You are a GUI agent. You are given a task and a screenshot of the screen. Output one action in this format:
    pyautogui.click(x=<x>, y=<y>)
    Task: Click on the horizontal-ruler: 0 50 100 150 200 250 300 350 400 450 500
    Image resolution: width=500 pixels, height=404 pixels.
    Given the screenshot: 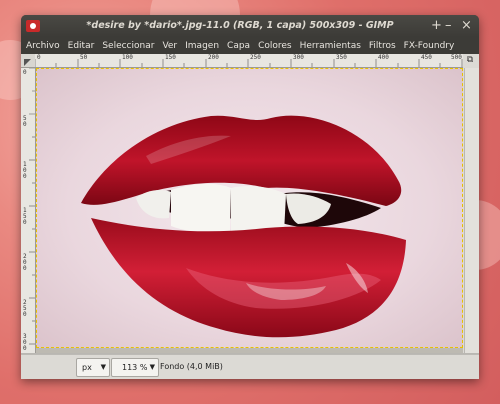 What is the action you would take?
    pyautogui.click(x=249, y=61)
    